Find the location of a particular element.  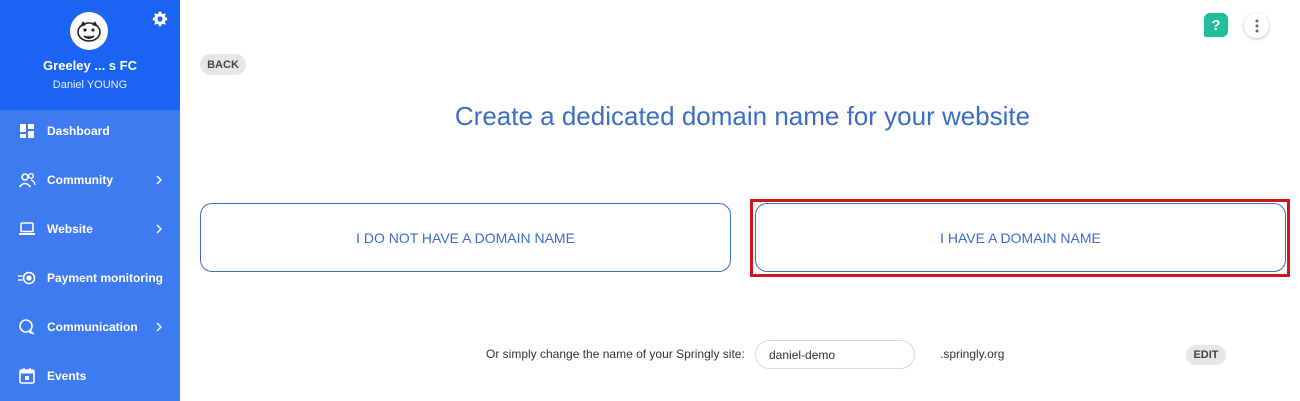

sidebar-item-label: Communication is located at coordinates (92, 326).